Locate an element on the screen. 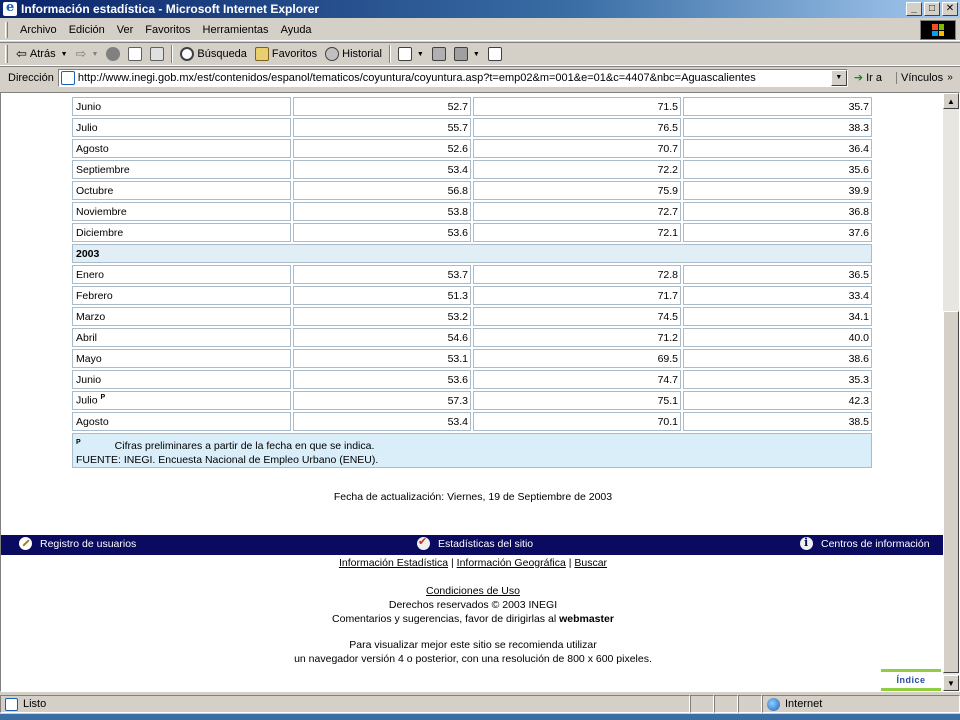 This screenshot has height=720, width=960. month-cell: Octubre is located at coordinates (181, 190).